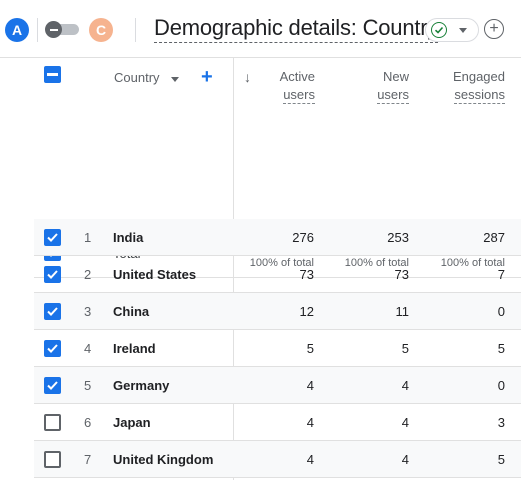  I want to click on add-comparison-button: +, so click(494, 29).